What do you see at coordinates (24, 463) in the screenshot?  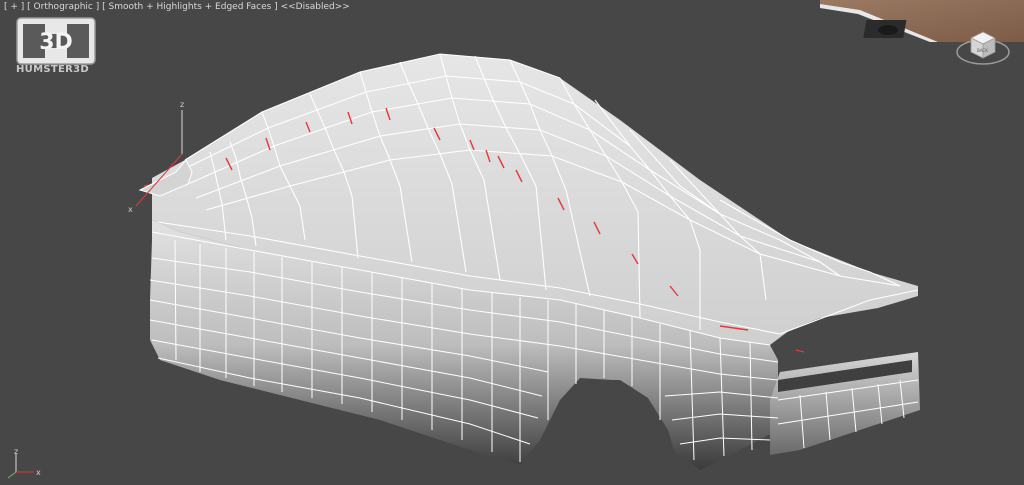 I see `world-axis-tripod: z x` at bounding box center [24, 463].